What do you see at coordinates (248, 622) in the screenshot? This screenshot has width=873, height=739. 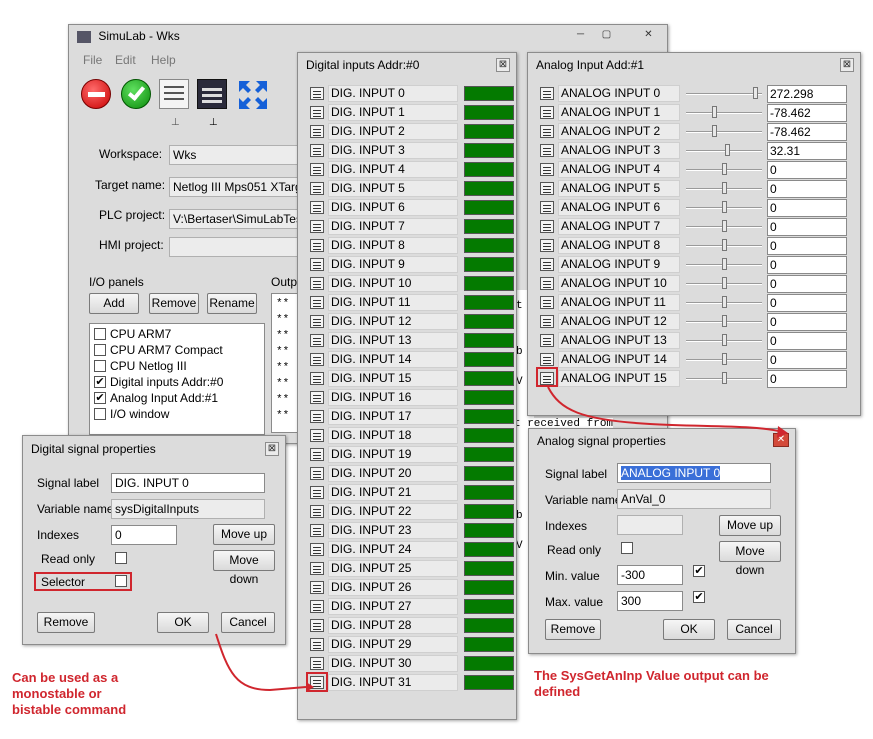 I see `cancel-button: Cancel` at bounding box center [248, 622].